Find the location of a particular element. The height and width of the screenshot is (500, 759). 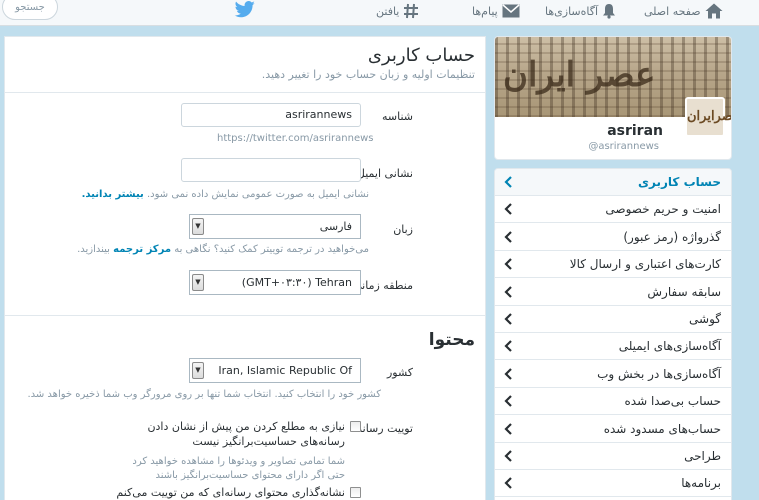

email-input is located at coordinates (271, 170).